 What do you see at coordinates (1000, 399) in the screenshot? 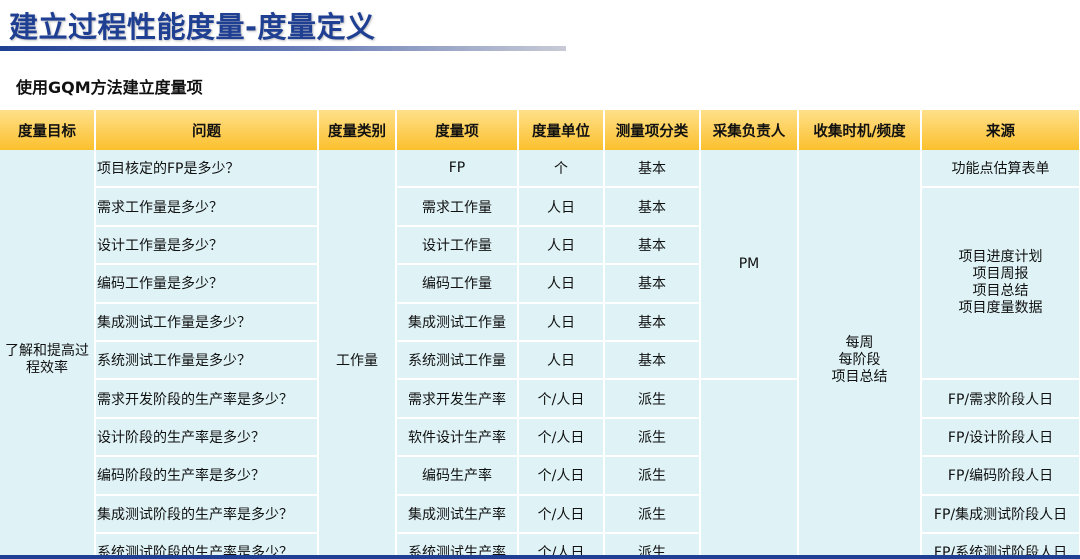
I see `source-cell: FP/需求阶段人日` at bounding box center [1000, 399].